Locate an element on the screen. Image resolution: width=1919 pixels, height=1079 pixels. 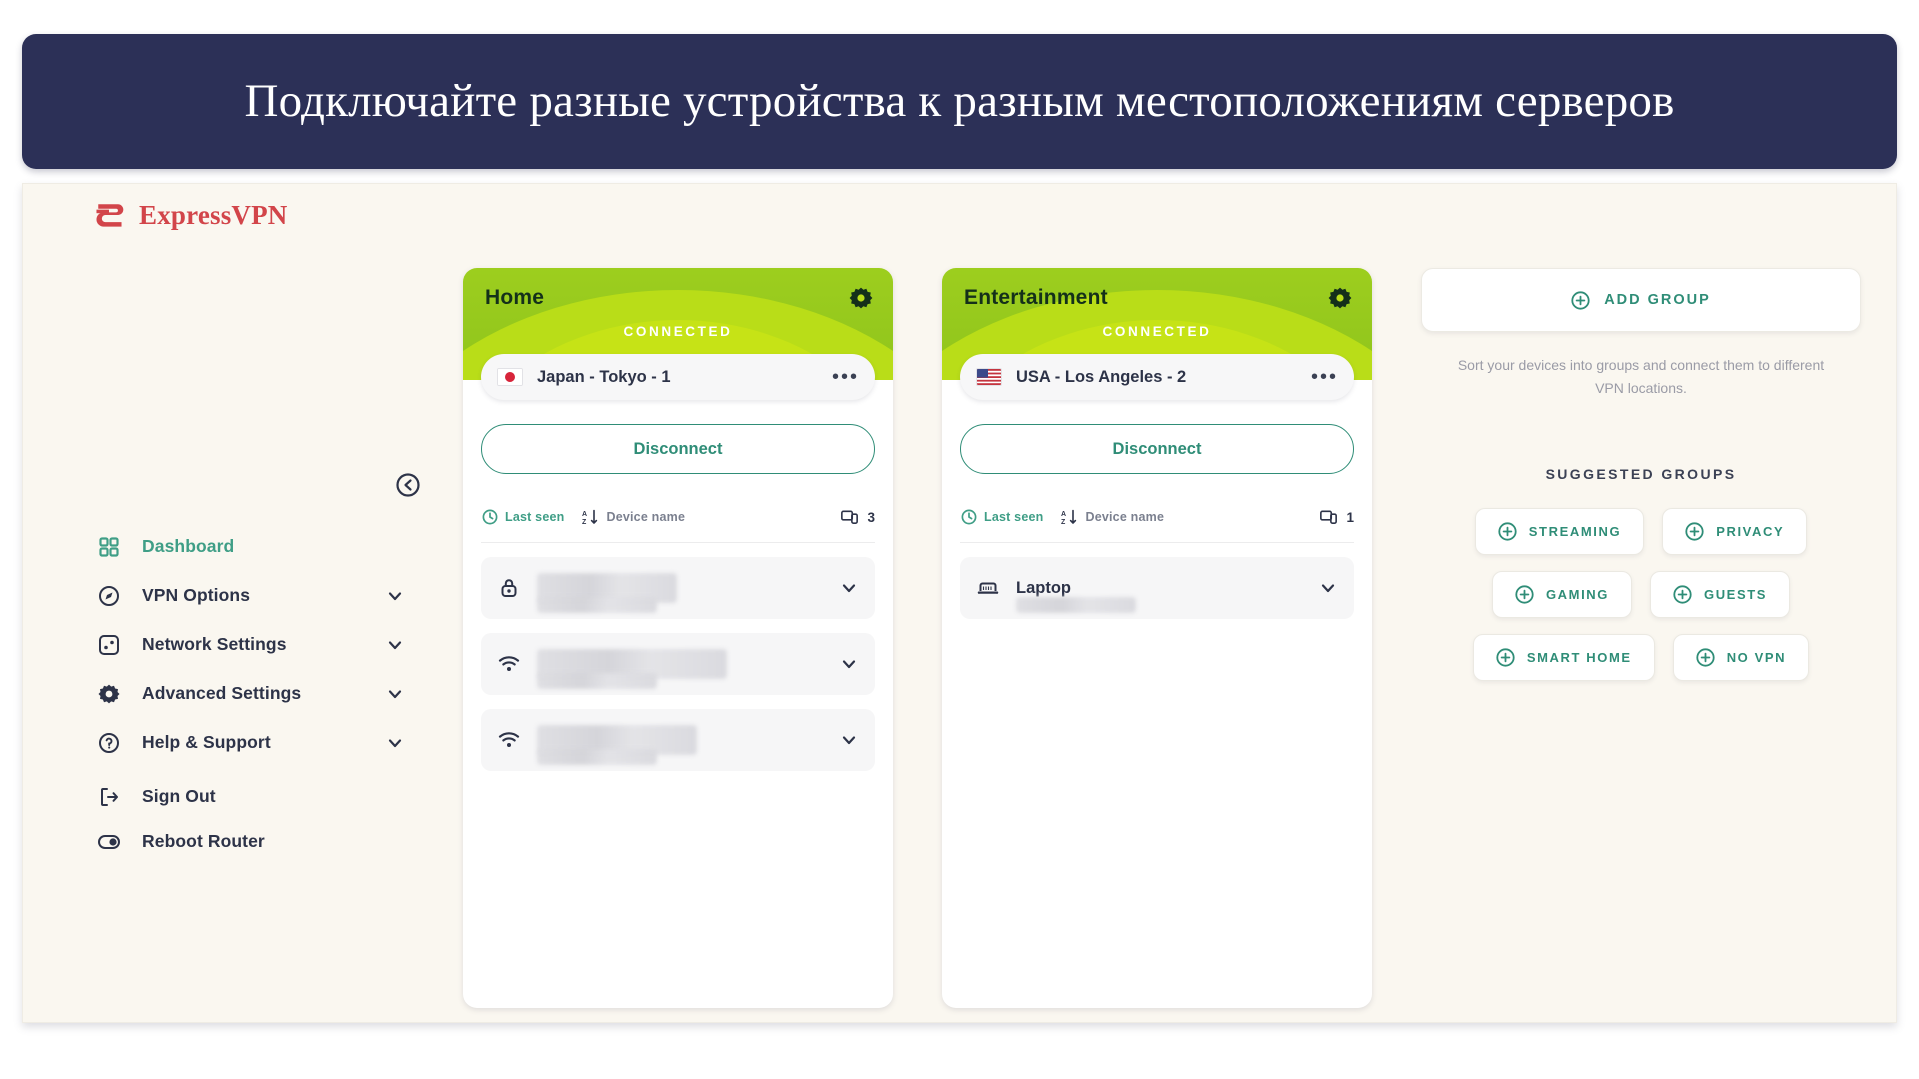
sidebar-item-reboot-router: Reboot Router is located at coordinates (251, 841).